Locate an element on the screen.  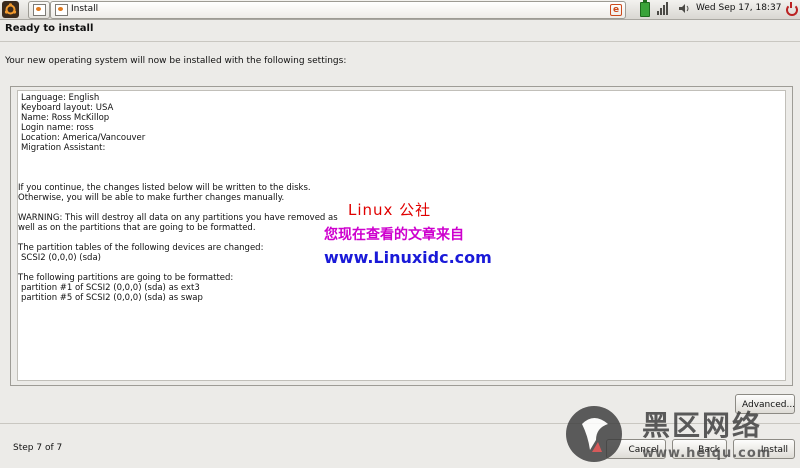
ubuntu-menu-icon is located at coordinates (10, 9).